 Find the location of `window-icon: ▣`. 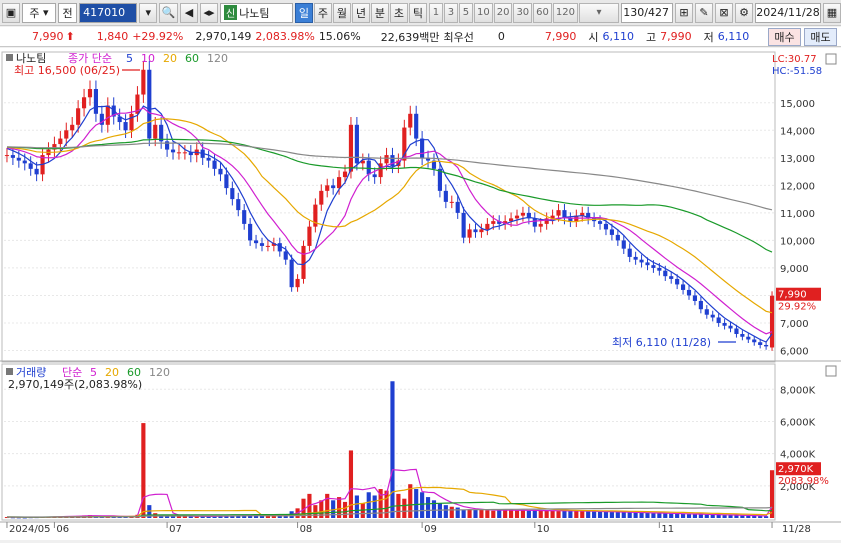

window-icon: ▣ is located at coordinates (11, 12).